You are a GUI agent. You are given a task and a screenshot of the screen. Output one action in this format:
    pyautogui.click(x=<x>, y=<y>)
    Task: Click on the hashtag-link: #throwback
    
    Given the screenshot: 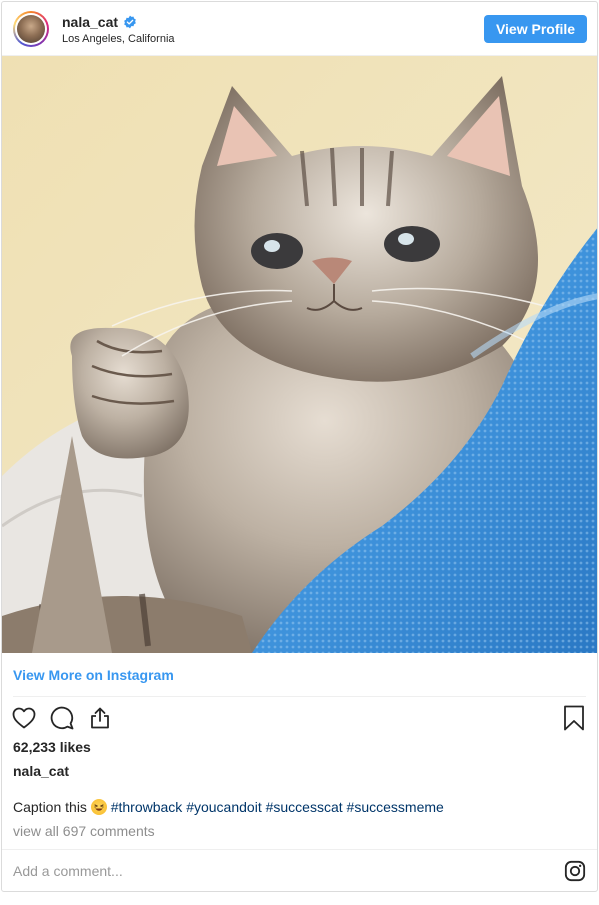 What is the action you would take?
    pyautogui.click(x=147, y=807)
    